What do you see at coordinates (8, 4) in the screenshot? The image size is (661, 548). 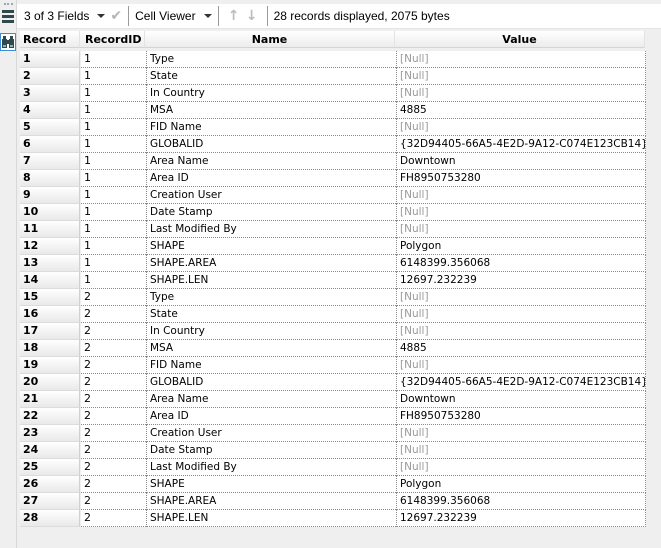 I see `grip-handle` at bounding box center [8, 4].